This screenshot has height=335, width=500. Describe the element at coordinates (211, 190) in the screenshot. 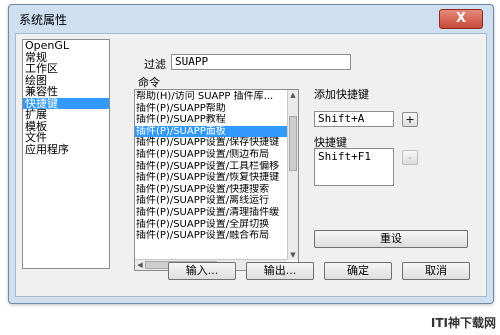

I see `command-item: 插件(P)/SUAPP设置/快捷搜索` at that location.